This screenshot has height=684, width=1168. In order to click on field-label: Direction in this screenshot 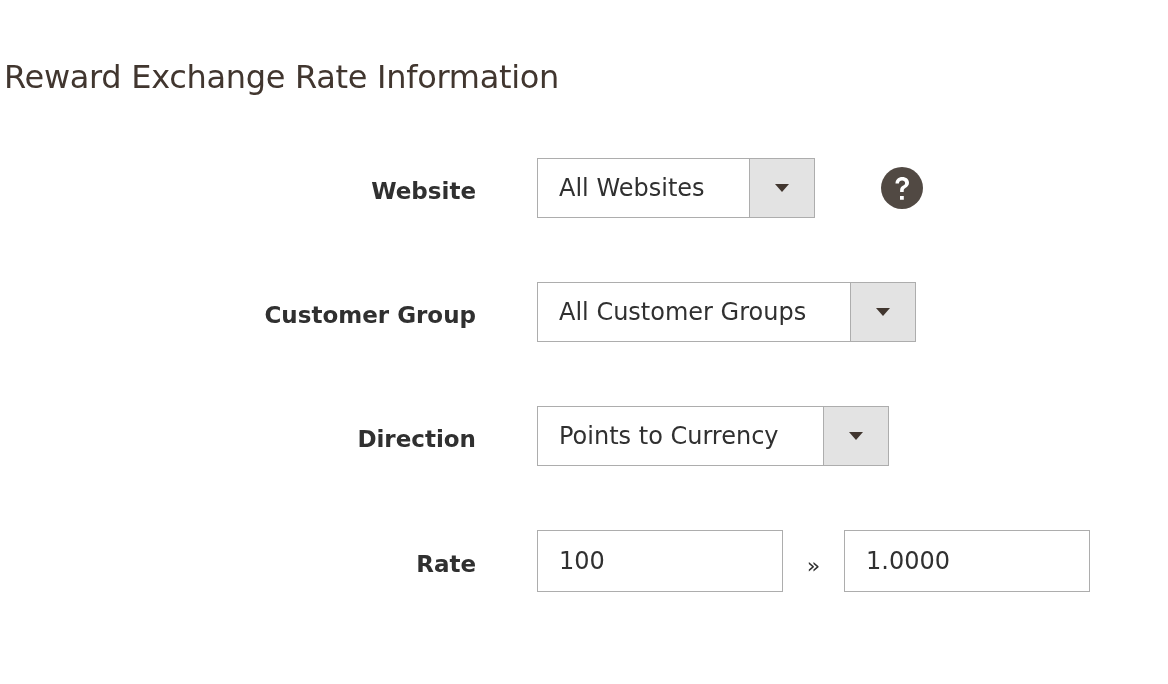, I will do `click(416, 438)`.